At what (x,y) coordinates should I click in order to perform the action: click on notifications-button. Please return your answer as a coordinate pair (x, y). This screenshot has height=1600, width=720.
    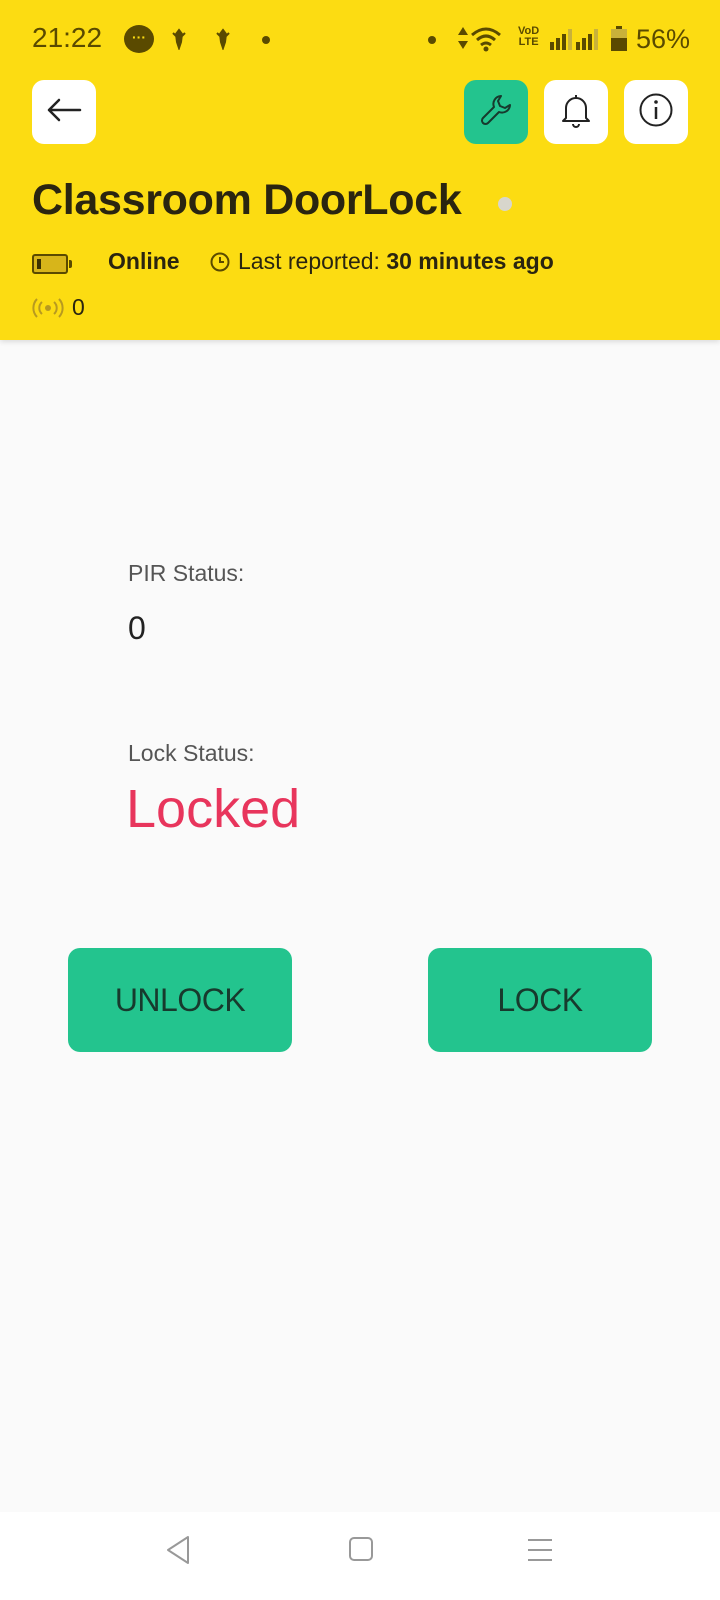
    Looking at the image, I should click on (576, 112).